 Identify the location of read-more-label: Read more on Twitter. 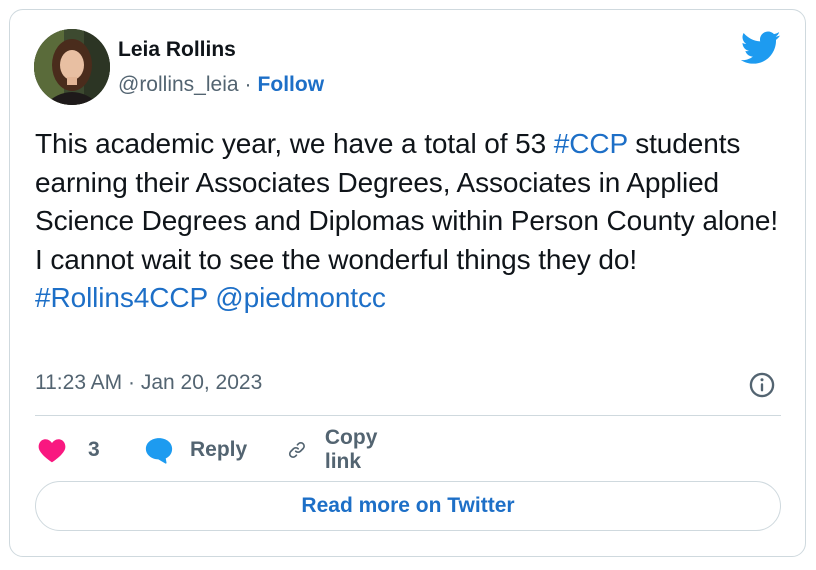
(408, 505).